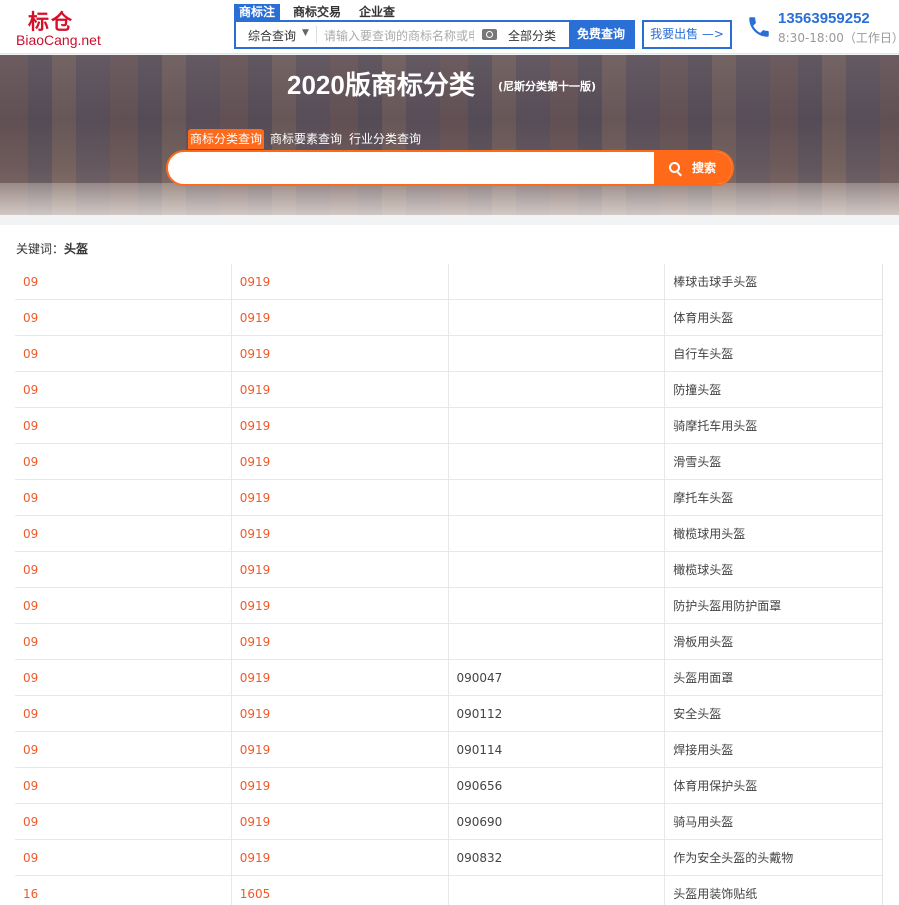 This screenshot has height=905, width=899. Describe the element at coordinates (257, 12) in the screenshot. I see `tab-trademark-register: 商标注` at that location.